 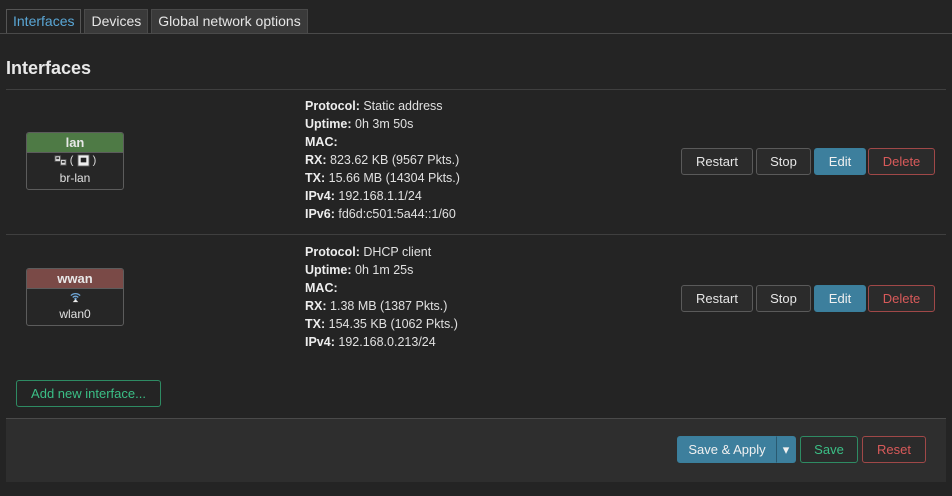 I want to click on tx-value: 154.35 KB (1062 Pkts.), so click(x=393, y=324).